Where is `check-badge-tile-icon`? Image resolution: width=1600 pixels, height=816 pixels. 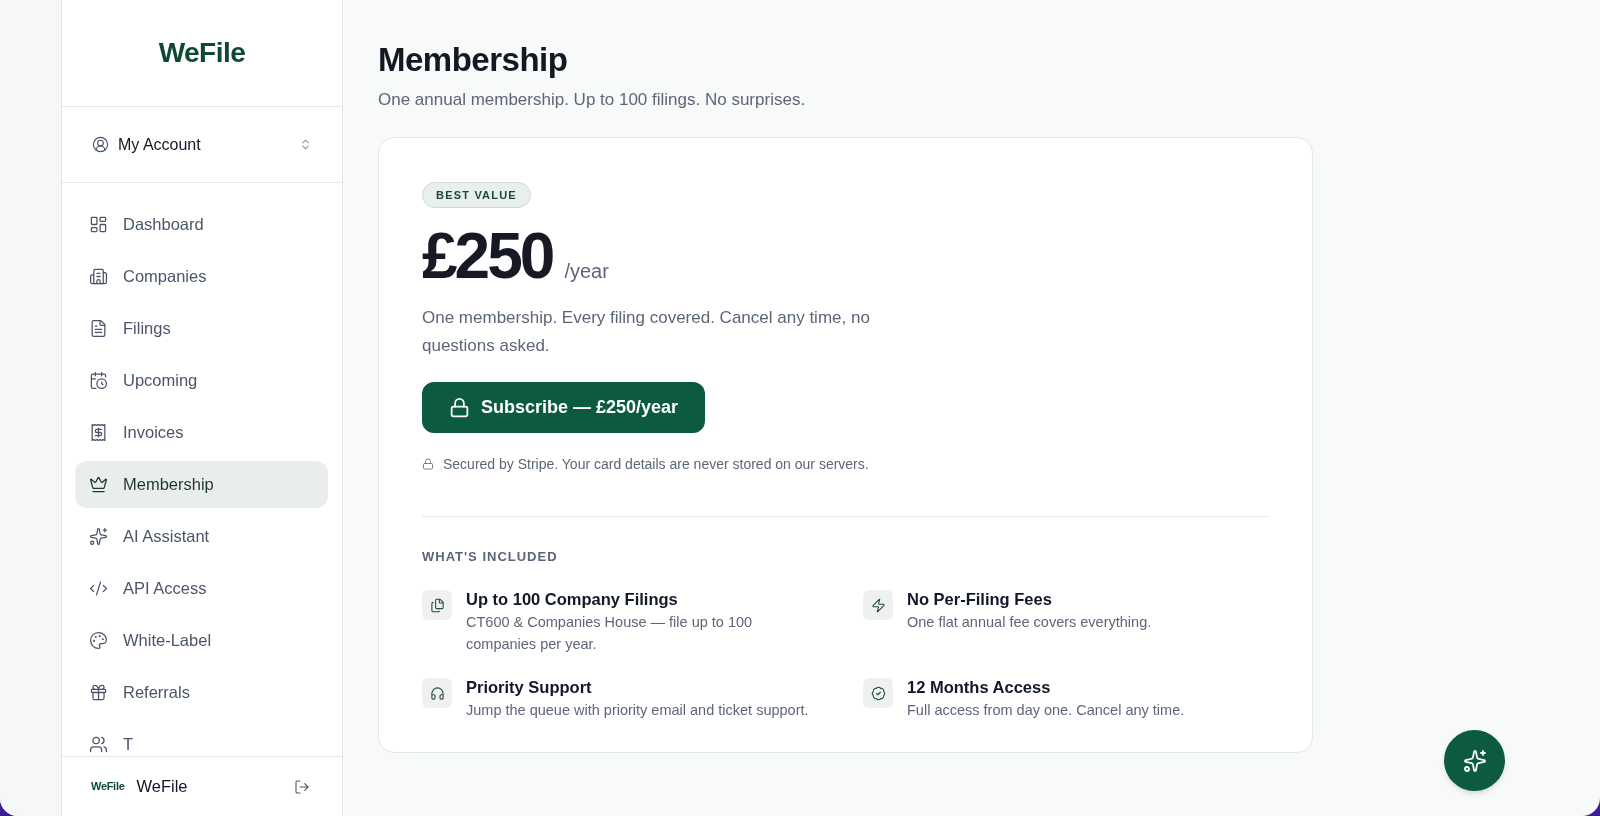 check-badge-tile-icon is located at coordinates (878, 693).